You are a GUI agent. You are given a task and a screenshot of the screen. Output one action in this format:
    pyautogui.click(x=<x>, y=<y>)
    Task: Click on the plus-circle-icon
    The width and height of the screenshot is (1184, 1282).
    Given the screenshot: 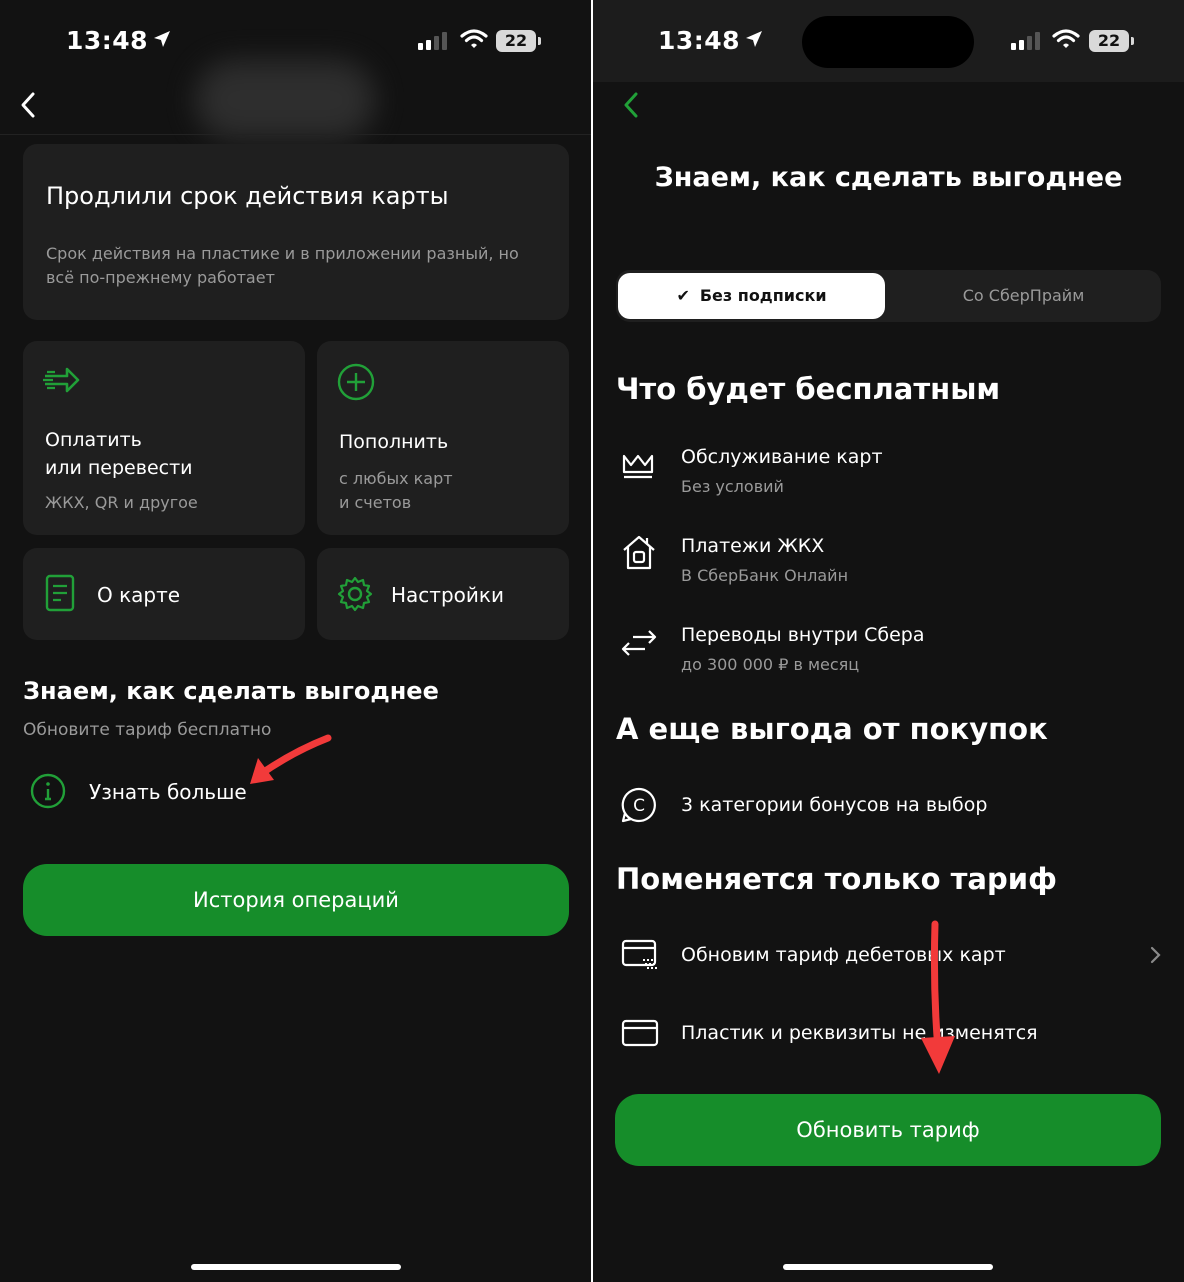 What is the action you would take?
    pyautogui.click(x=356, y=382)
    